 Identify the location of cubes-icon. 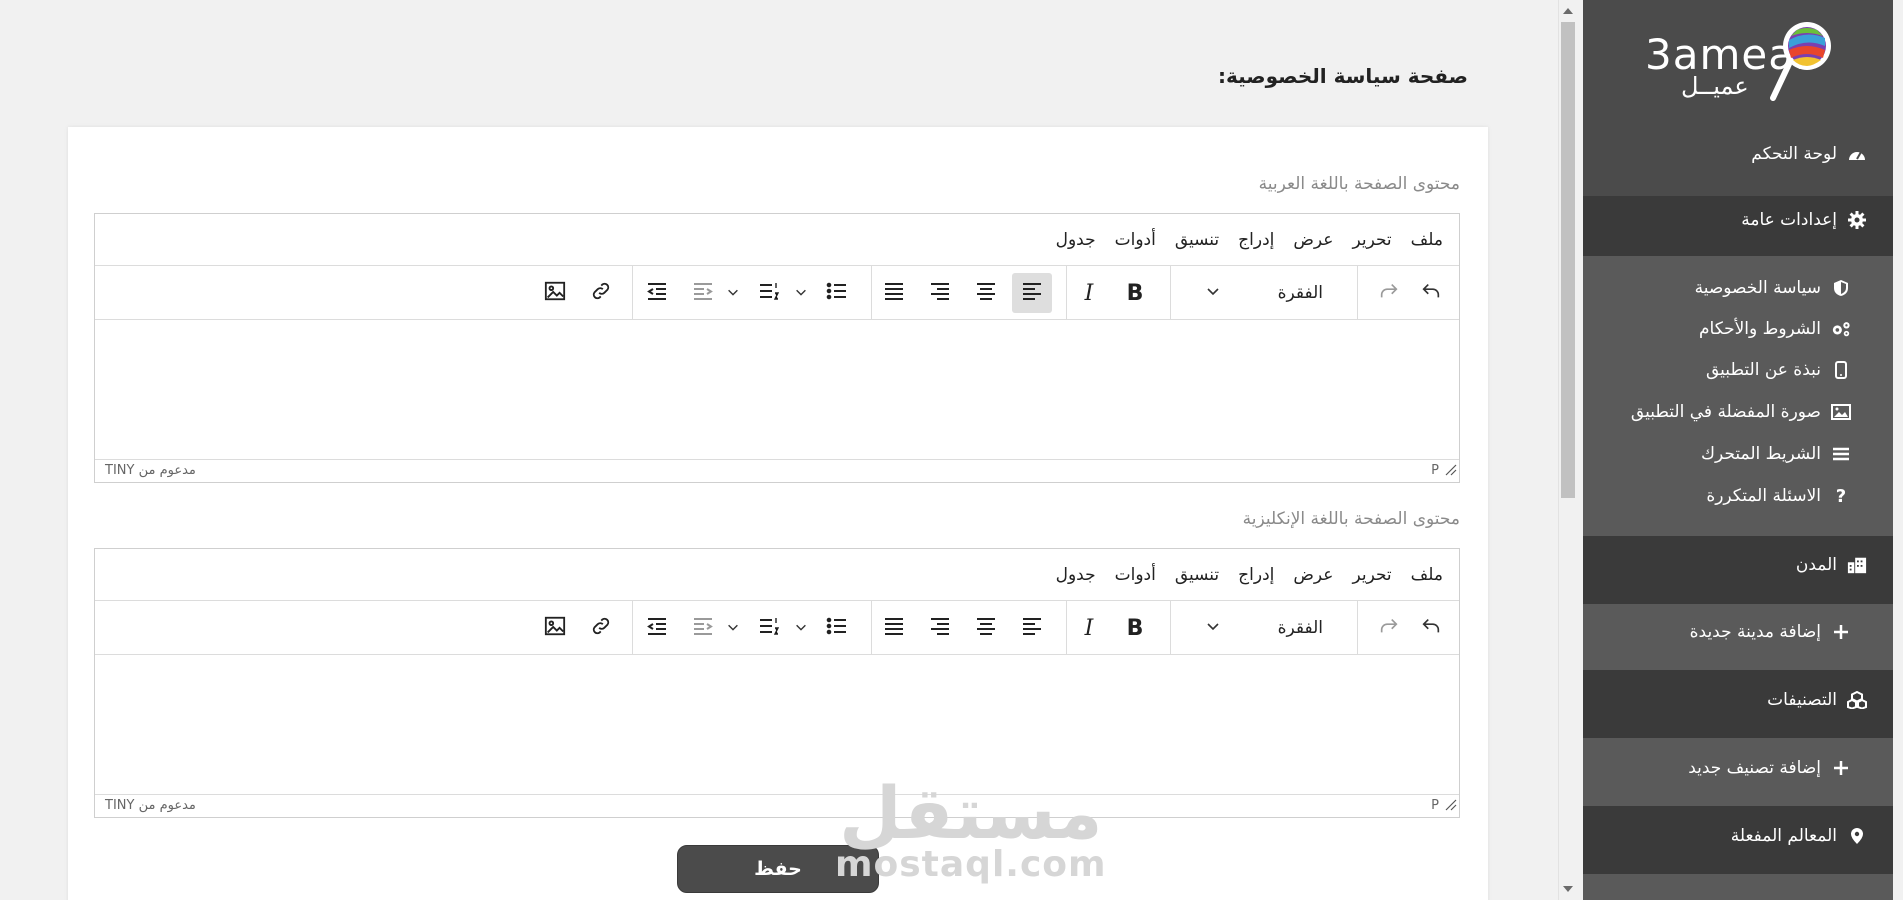
(1857, 700).